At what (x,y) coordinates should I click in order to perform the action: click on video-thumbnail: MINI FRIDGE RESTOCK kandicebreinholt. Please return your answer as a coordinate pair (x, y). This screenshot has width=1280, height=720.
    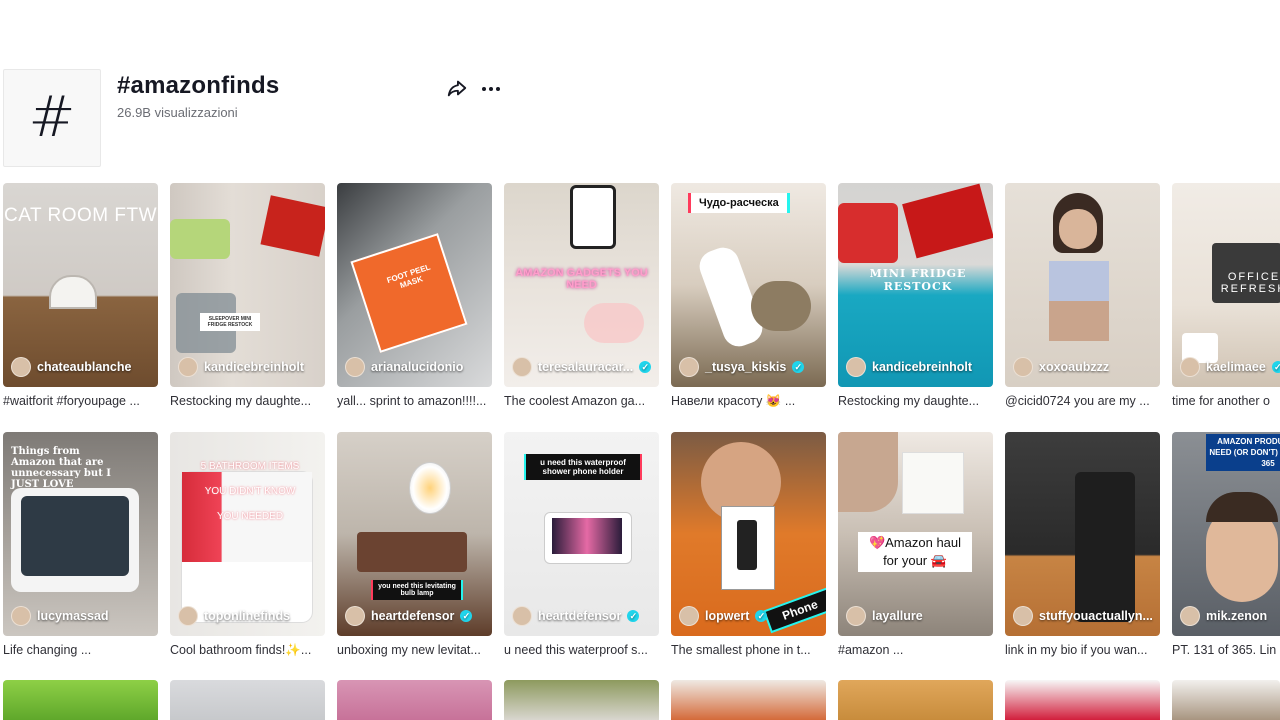
    Looking at the image, I should click on (915, 285).